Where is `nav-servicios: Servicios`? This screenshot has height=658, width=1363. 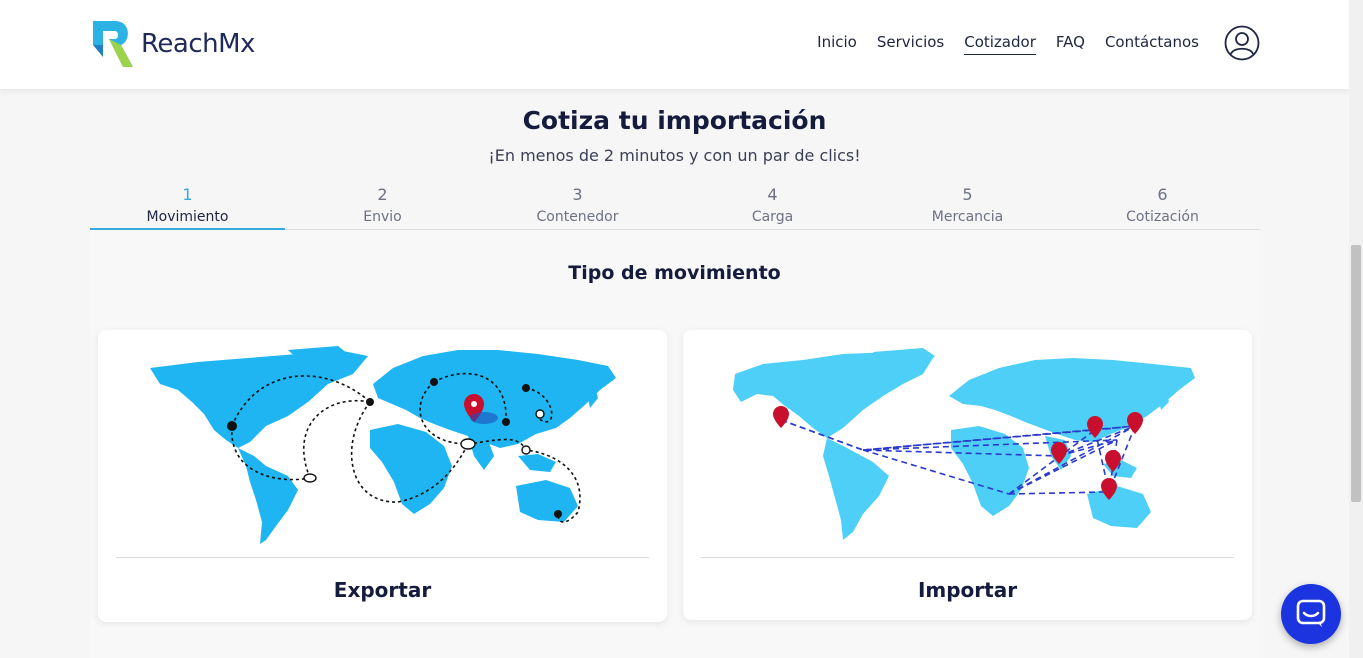 nav-servicios: Servicios is located at coordinates (910, 44).